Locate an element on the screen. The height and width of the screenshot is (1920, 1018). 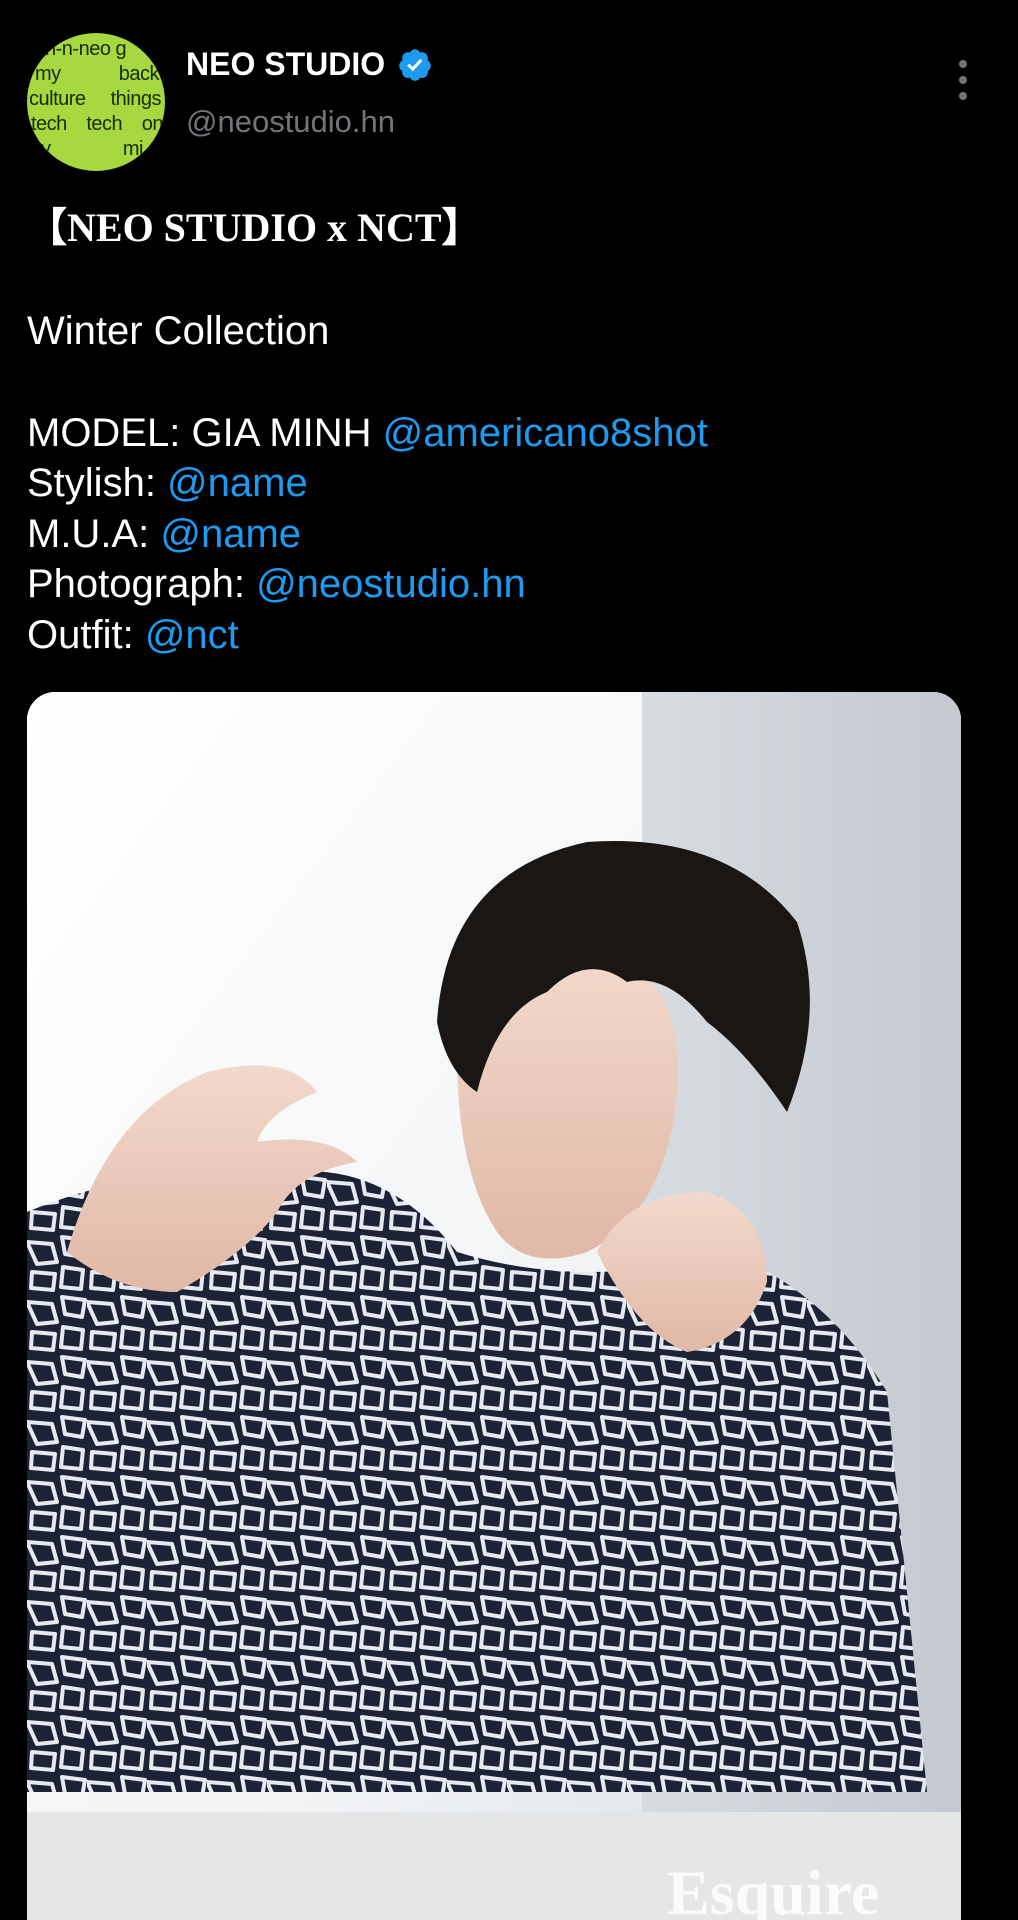
name-row: NEO STUDIO is located at coordinates (309, 64).